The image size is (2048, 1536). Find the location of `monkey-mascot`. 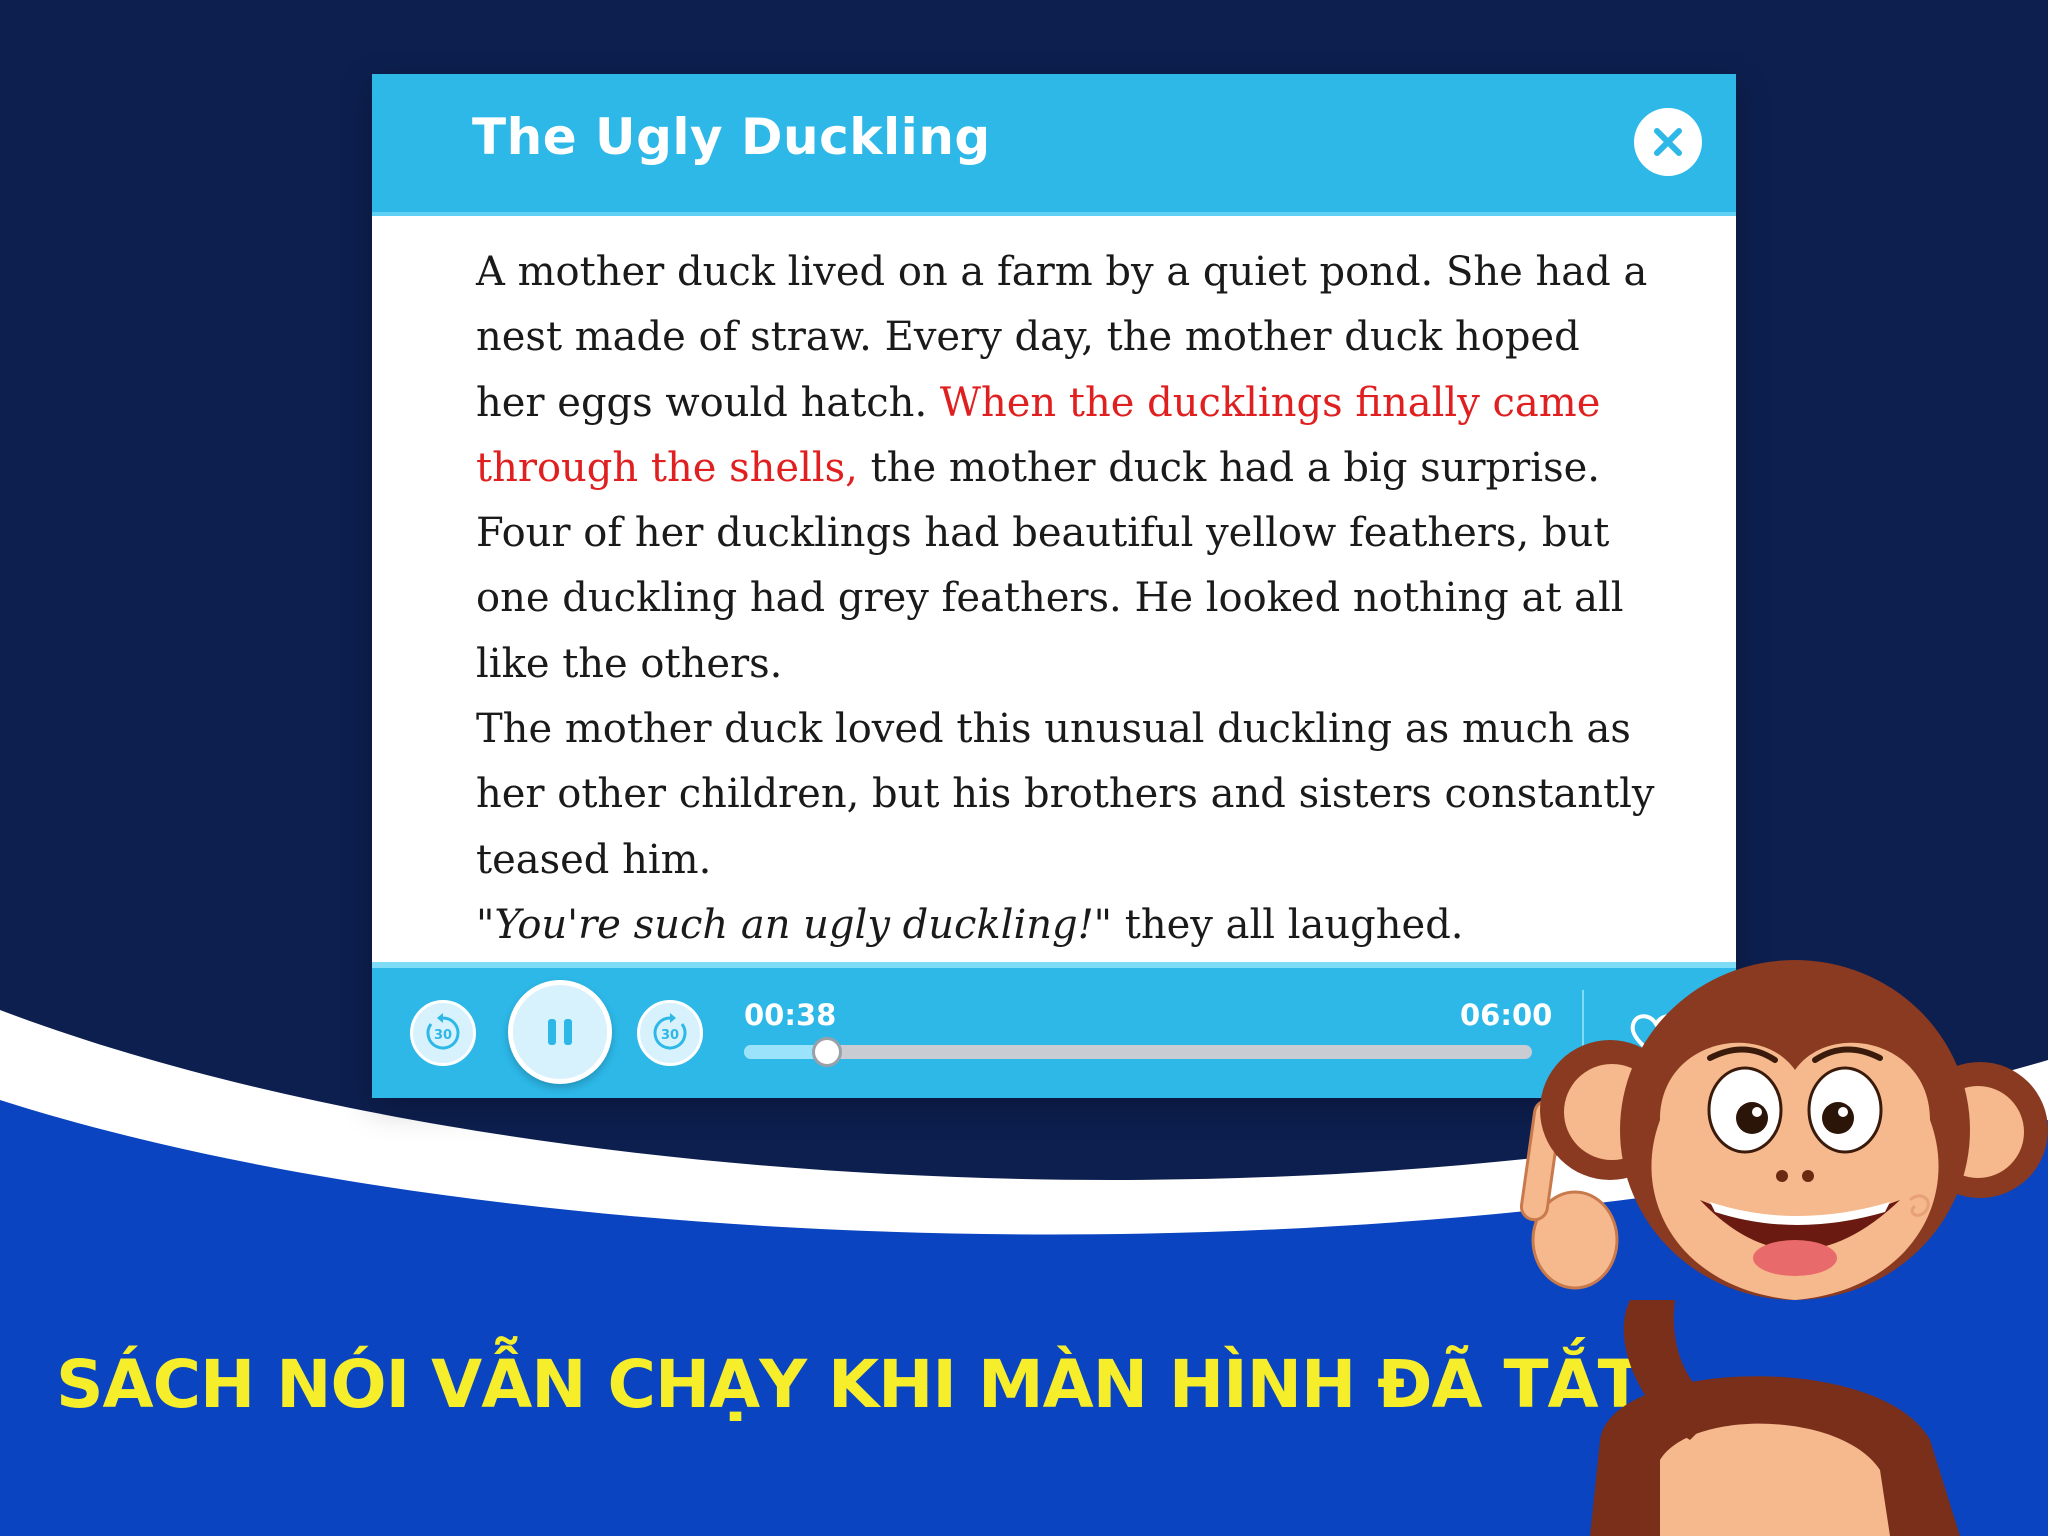

monkey-mascot is located at coordinates (1783, 1248).